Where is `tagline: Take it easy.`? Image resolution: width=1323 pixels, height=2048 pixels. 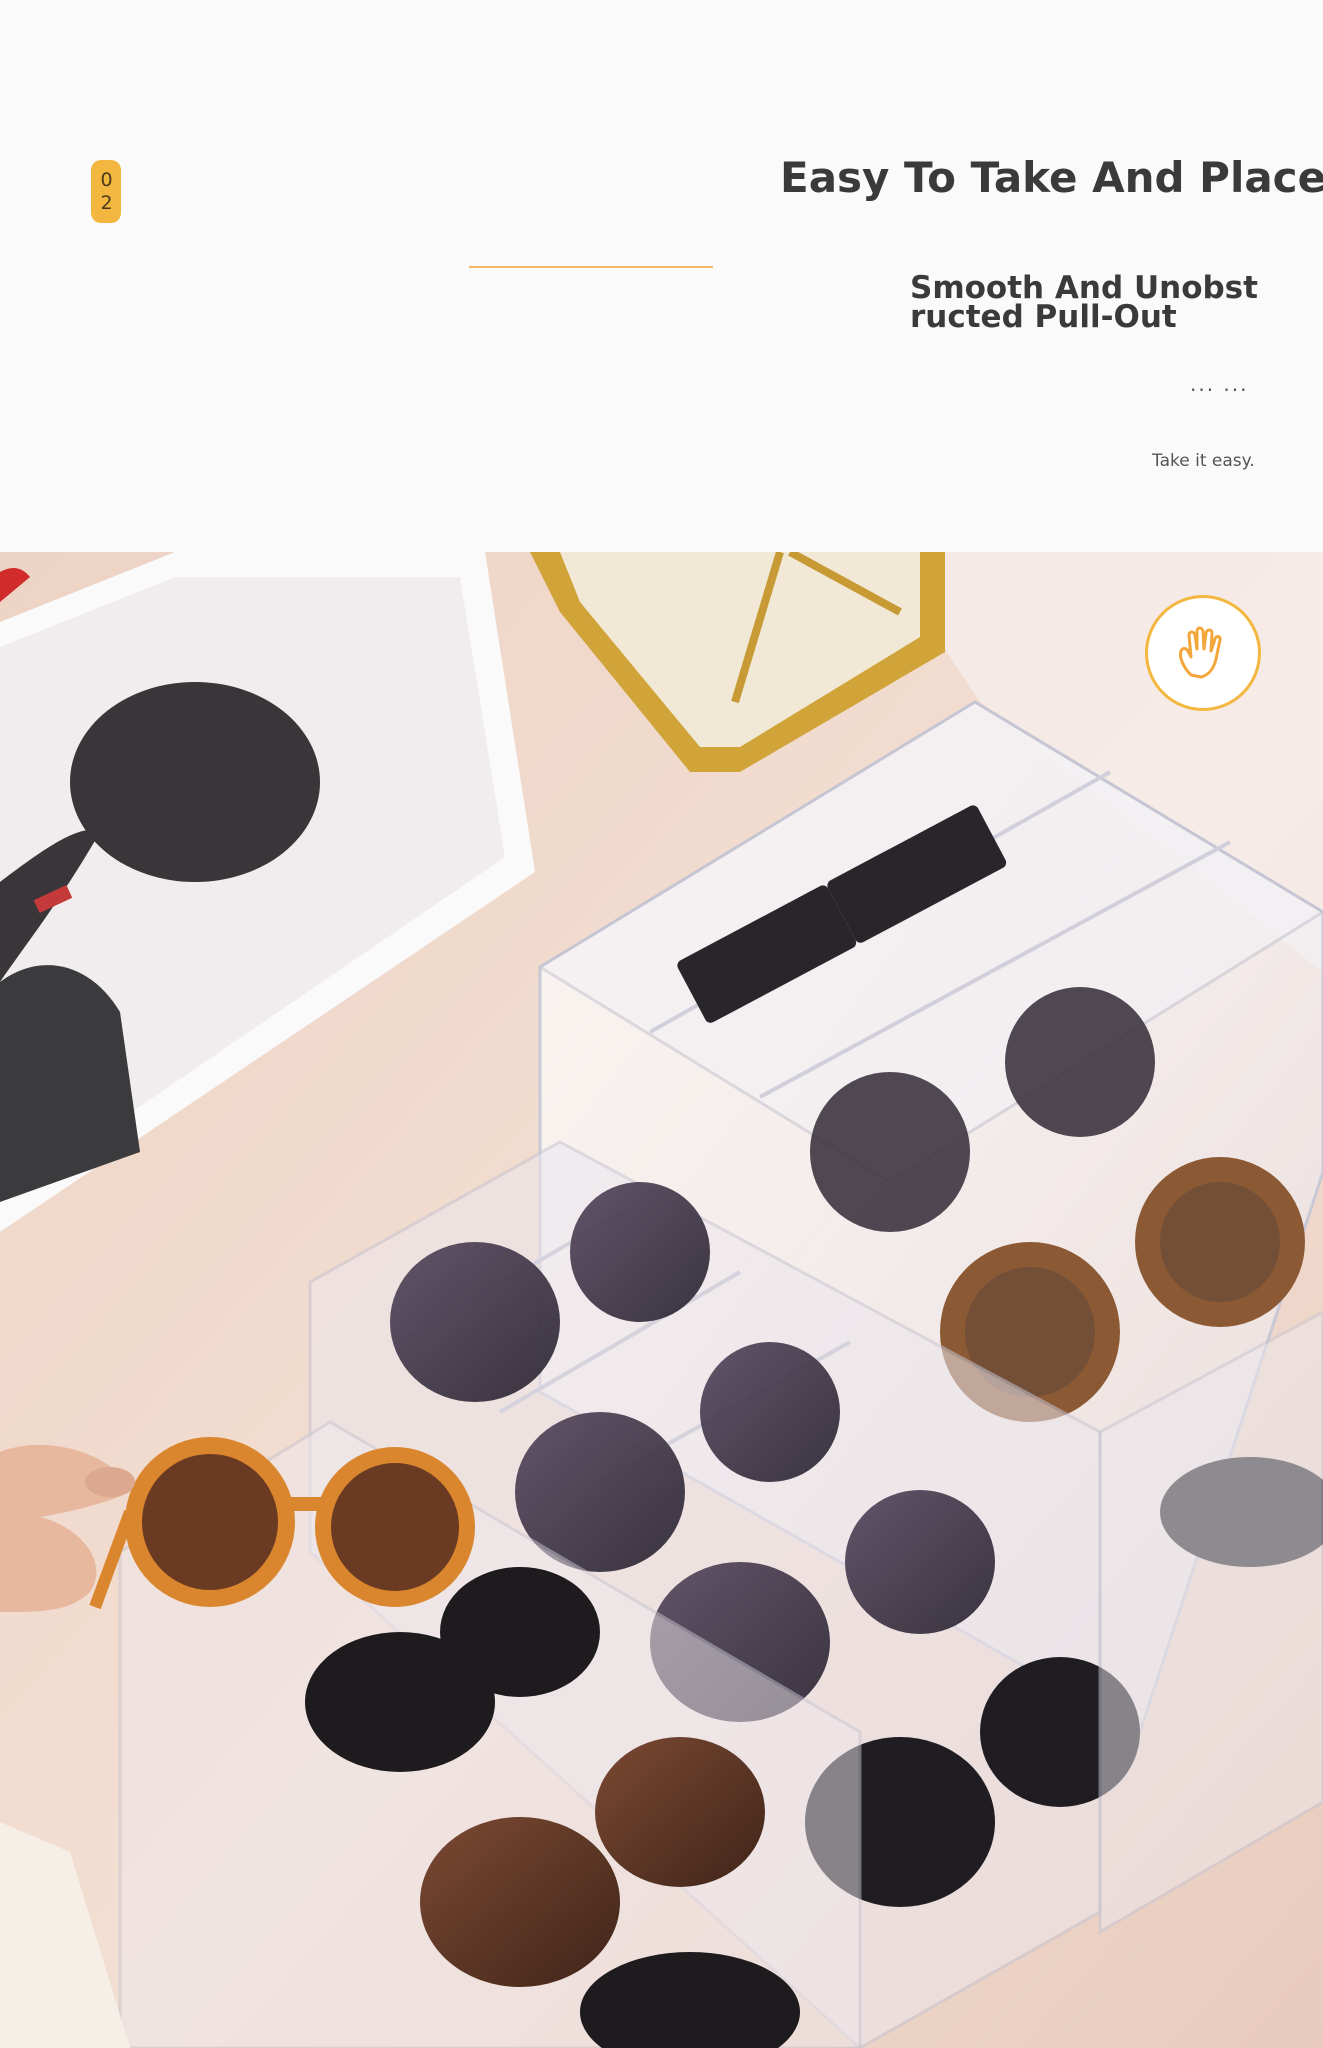 tagline: Take it easy. is located at coordinates (1203, 461).